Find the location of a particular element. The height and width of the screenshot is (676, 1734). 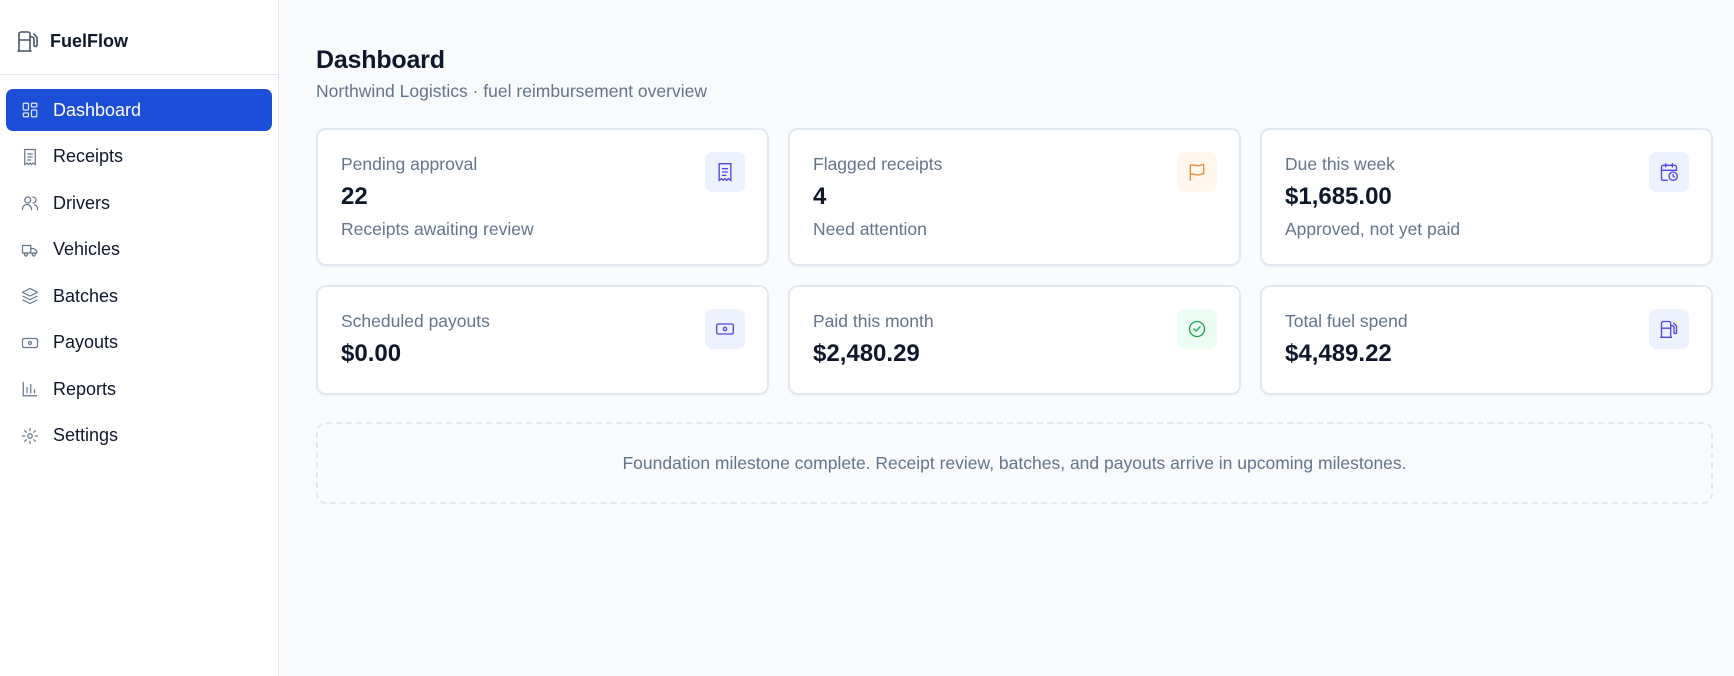

users-icon is located at coordinates (30, 203).